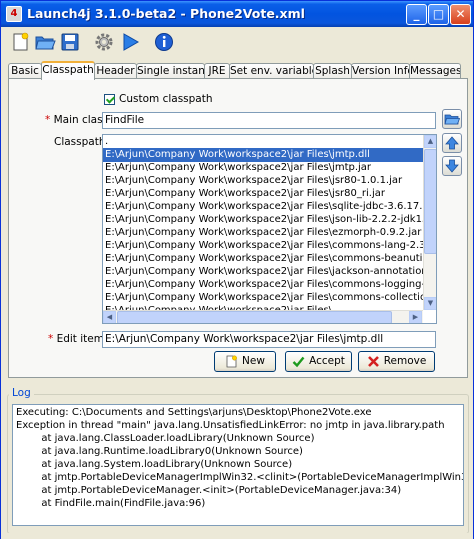 This screenshot has height=539, width=474. I want to click on move-up-button, so click(452, 143).